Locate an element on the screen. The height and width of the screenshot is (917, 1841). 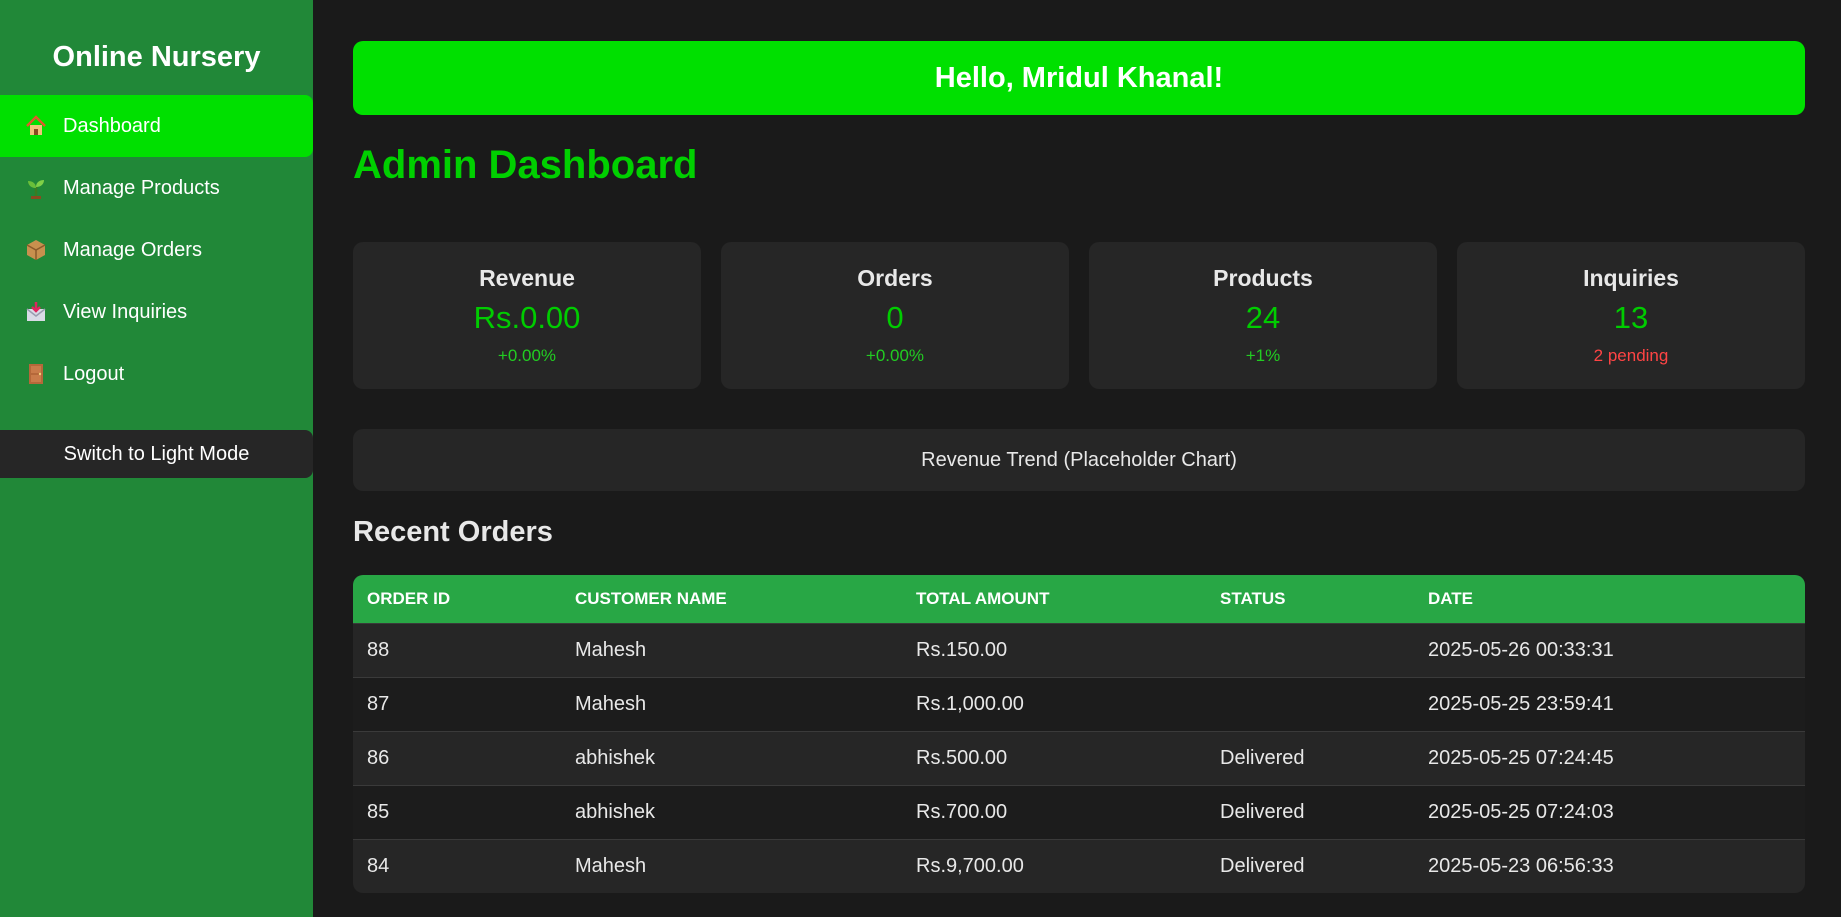
cell-total-amount: Rs.150.00 is located at coordinates (1054, 650).